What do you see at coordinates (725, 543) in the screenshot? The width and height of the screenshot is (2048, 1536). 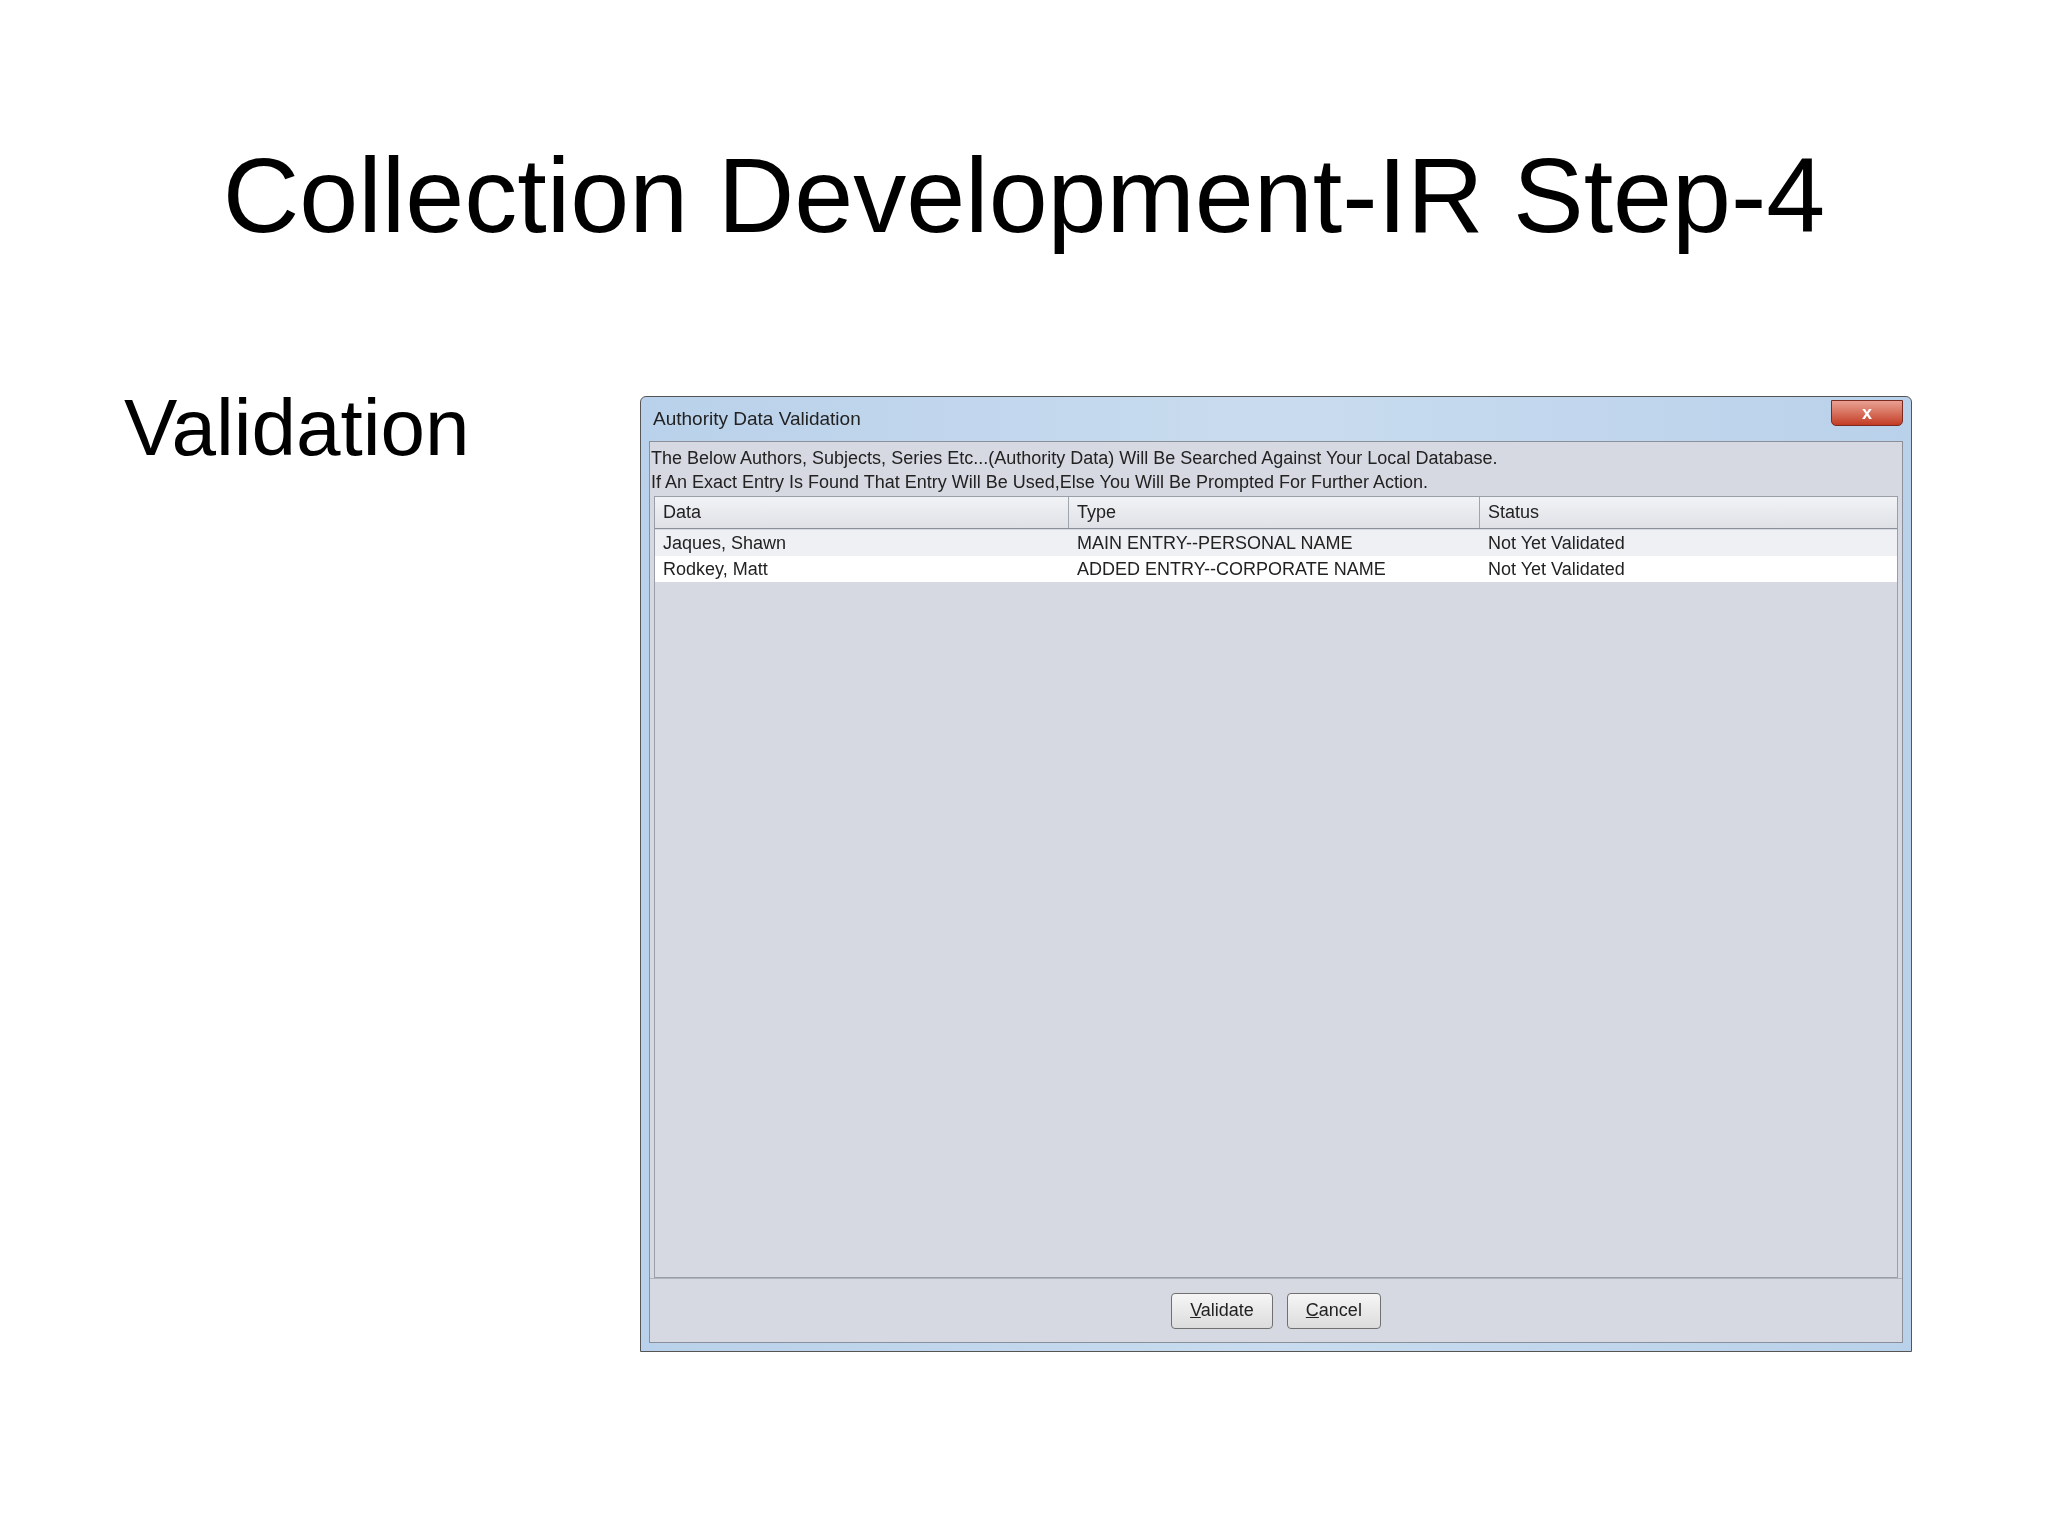 I see `table-cell-text: Jaques, Shawn` at bounding box center [725, 543].